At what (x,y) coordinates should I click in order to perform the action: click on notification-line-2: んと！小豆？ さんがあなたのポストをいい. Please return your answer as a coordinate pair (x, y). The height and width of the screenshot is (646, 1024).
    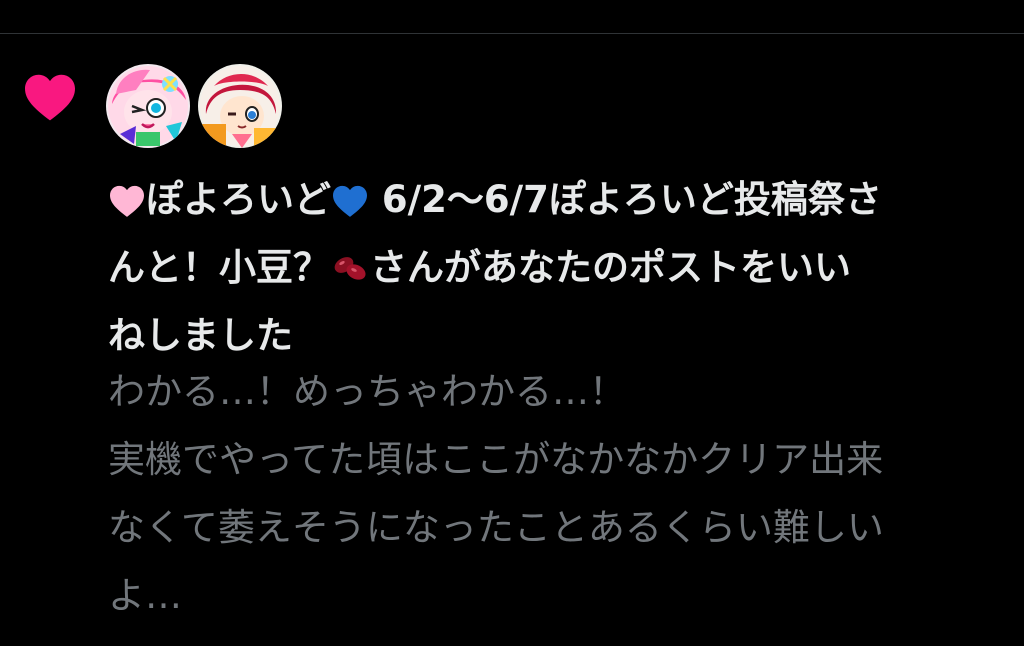
    Looking at the image, I should click on (553, 268).